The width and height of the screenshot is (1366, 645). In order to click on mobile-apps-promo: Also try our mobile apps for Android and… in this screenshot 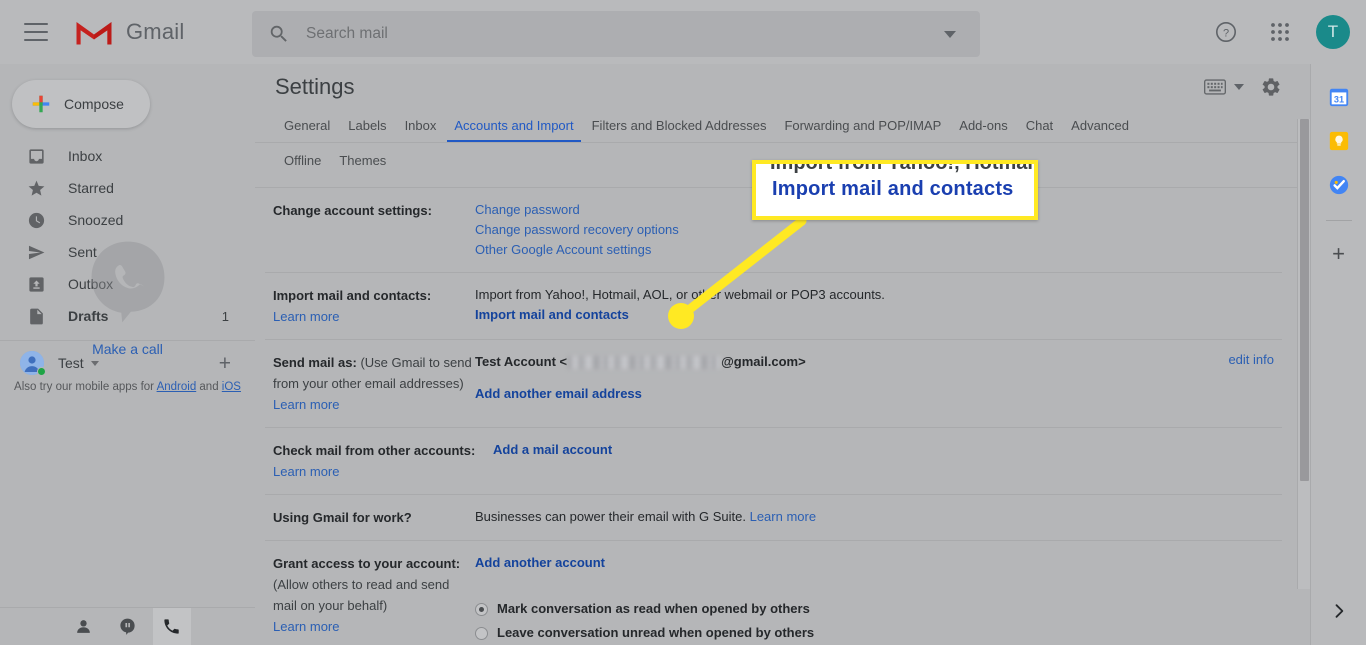, I will do `click(127, 387)`.